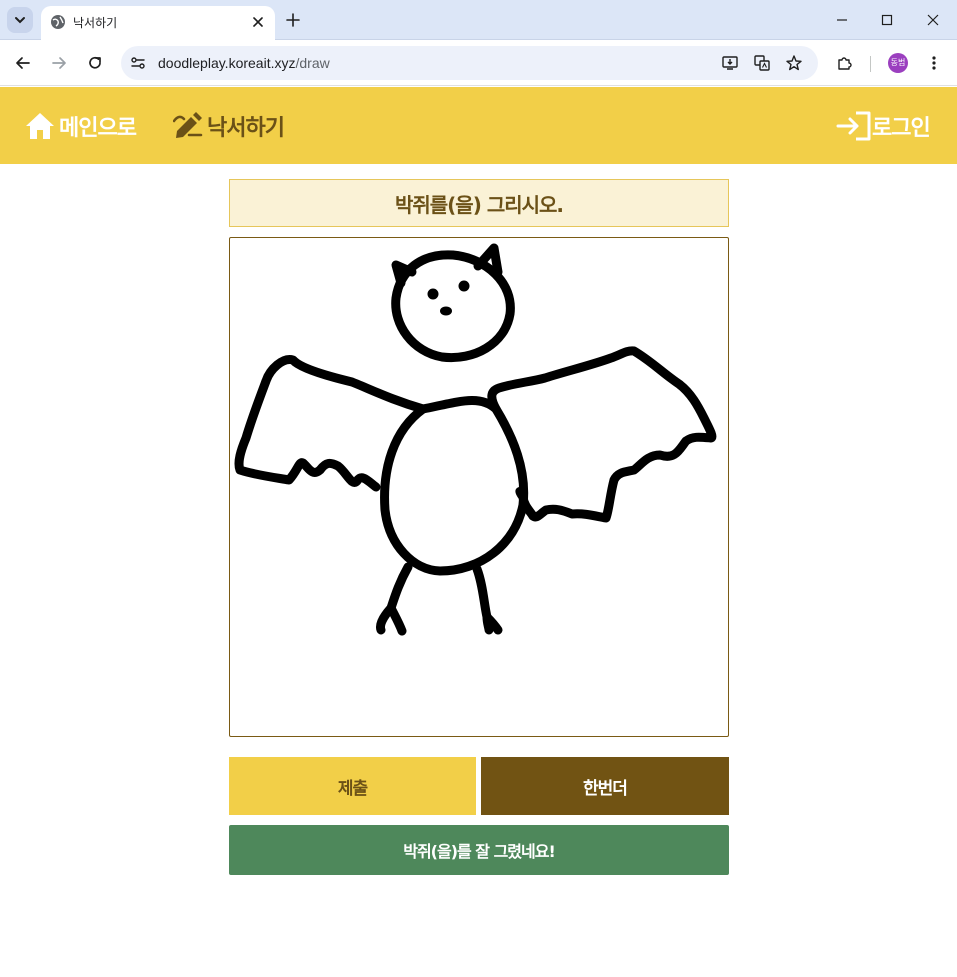 The width and height of the screenshot is (957, 977). I want to click on plus-icon, so click(293, 20).